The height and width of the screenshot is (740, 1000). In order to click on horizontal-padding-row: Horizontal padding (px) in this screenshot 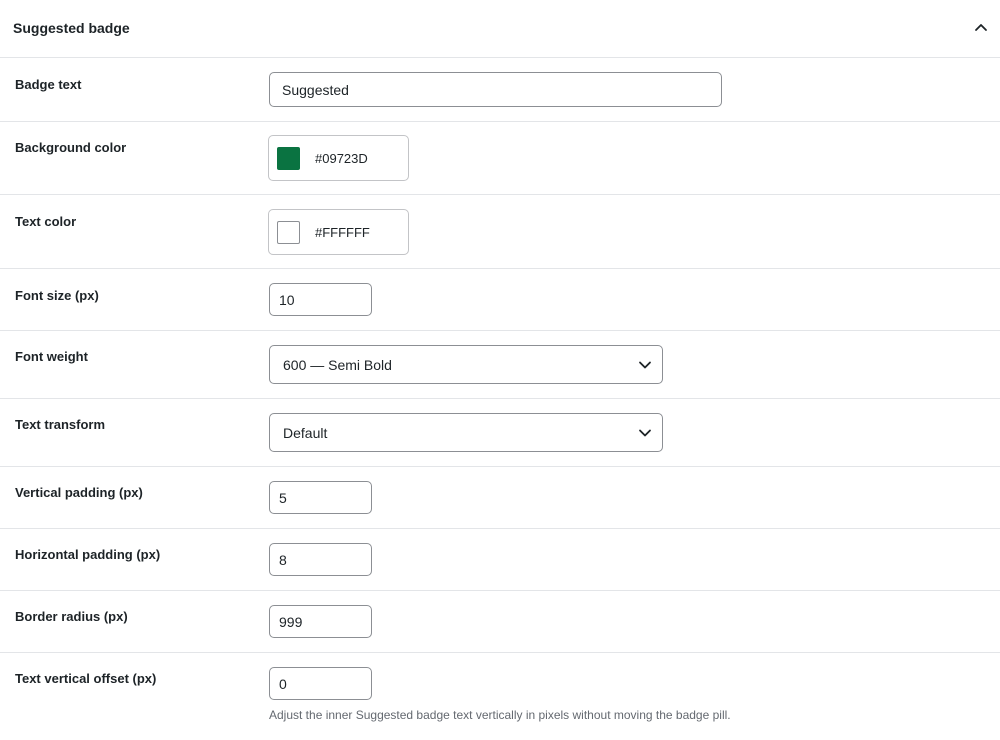, I will do `click(500, 560)`.